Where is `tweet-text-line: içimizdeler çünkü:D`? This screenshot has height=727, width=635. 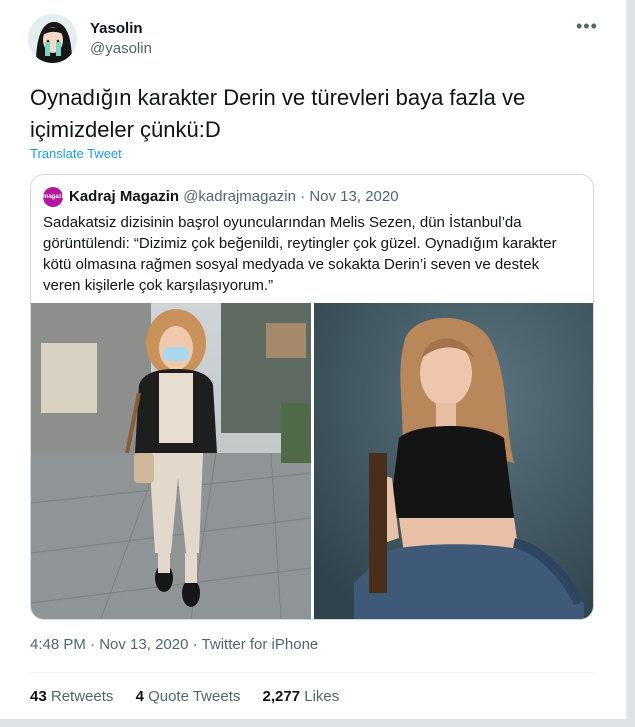
tweet-text-line: içimizdeler çünkü:D is located at coordinates (125, 129).